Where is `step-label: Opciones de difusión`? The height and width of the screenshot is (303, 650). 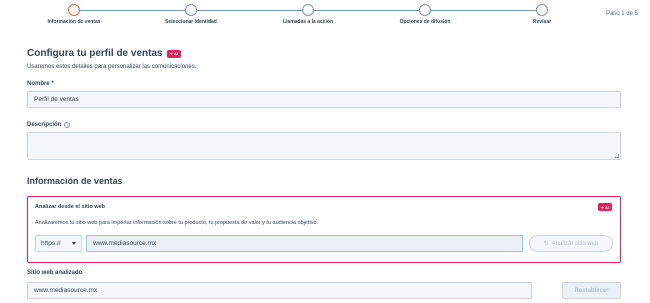
step-label: Opciones de difusión is located at coordinates (425, 22).